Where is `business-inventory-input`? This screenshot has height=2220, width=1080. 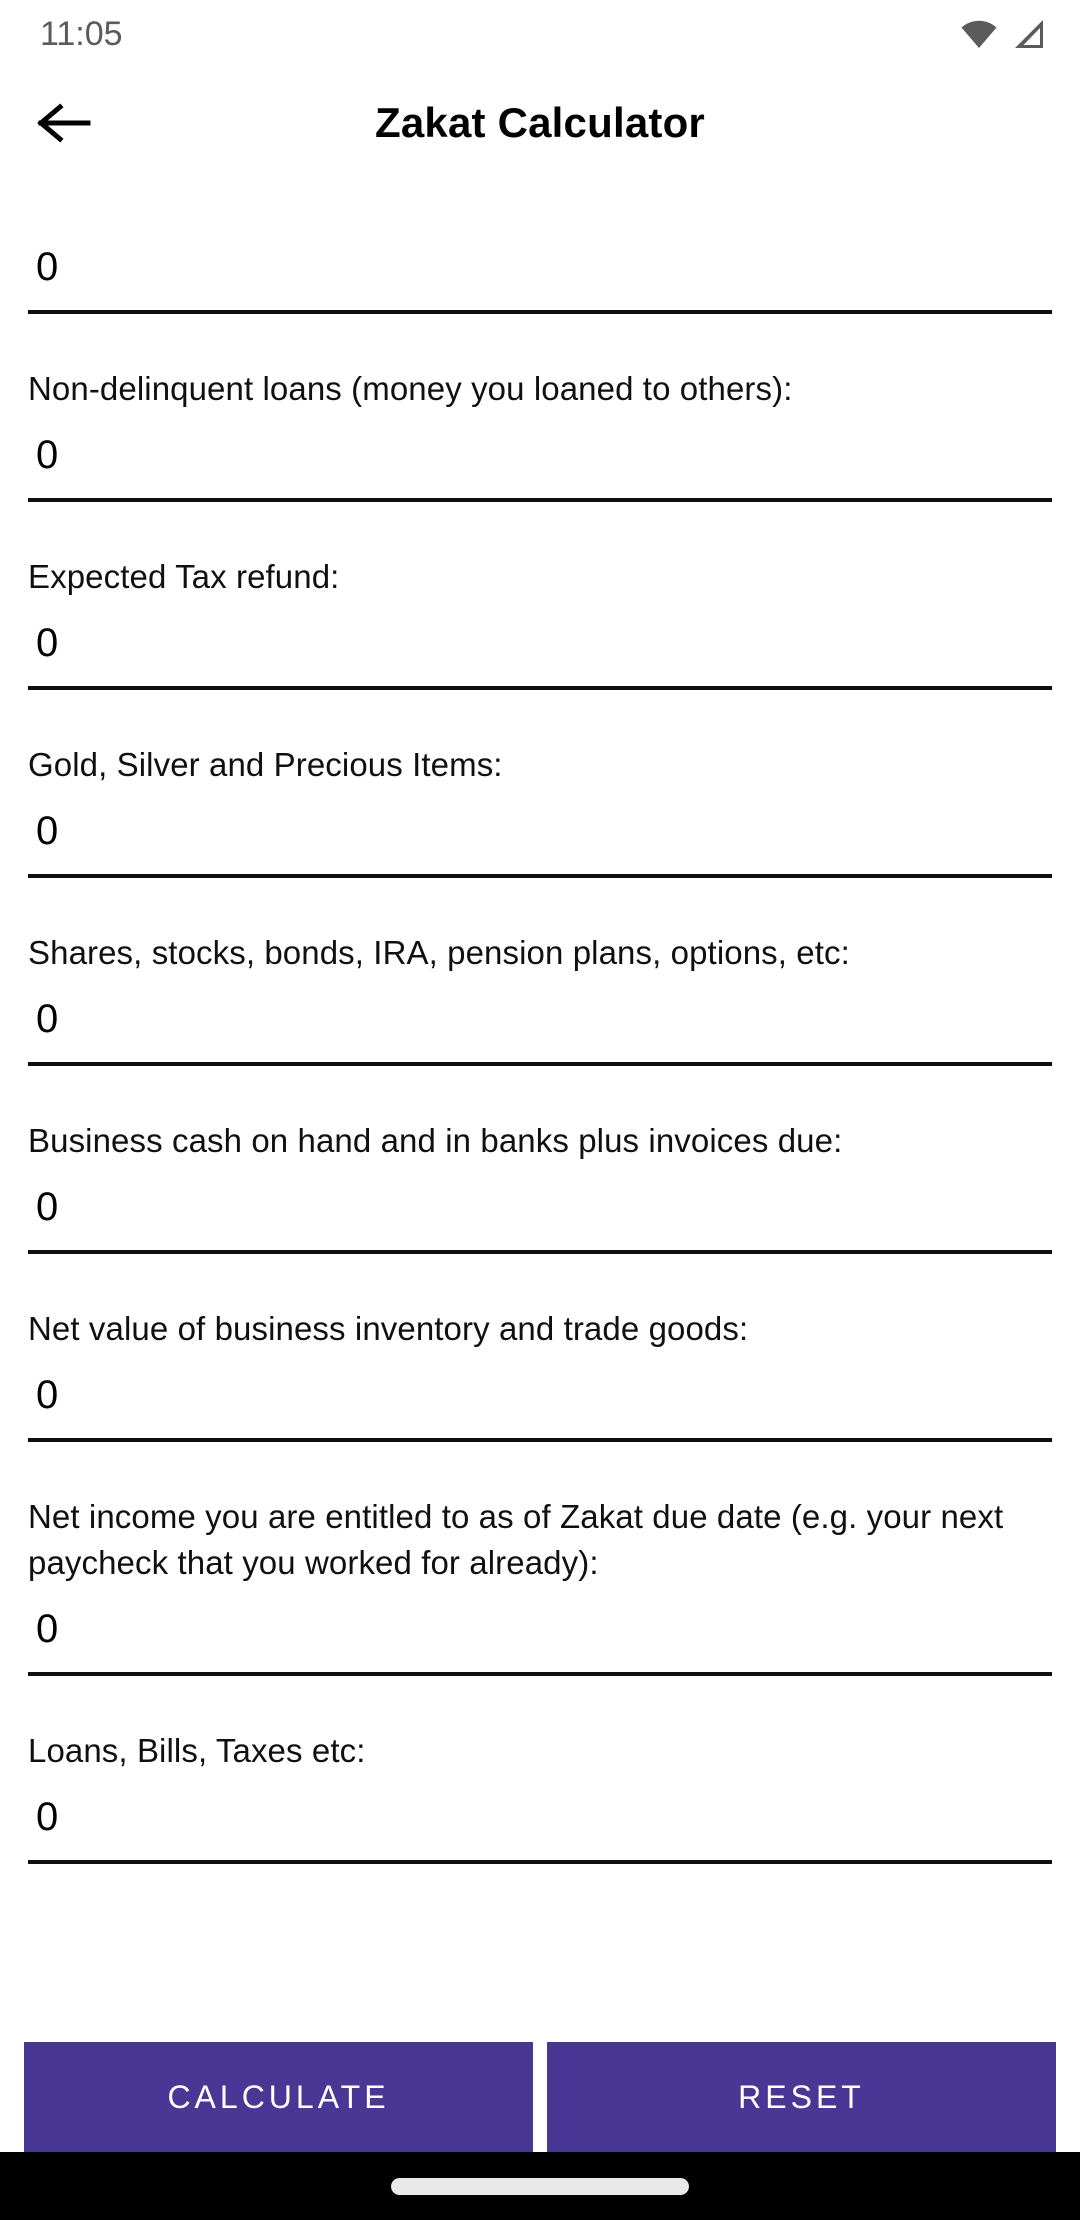
business-inventory-input is located at coordinates (540, 1402).